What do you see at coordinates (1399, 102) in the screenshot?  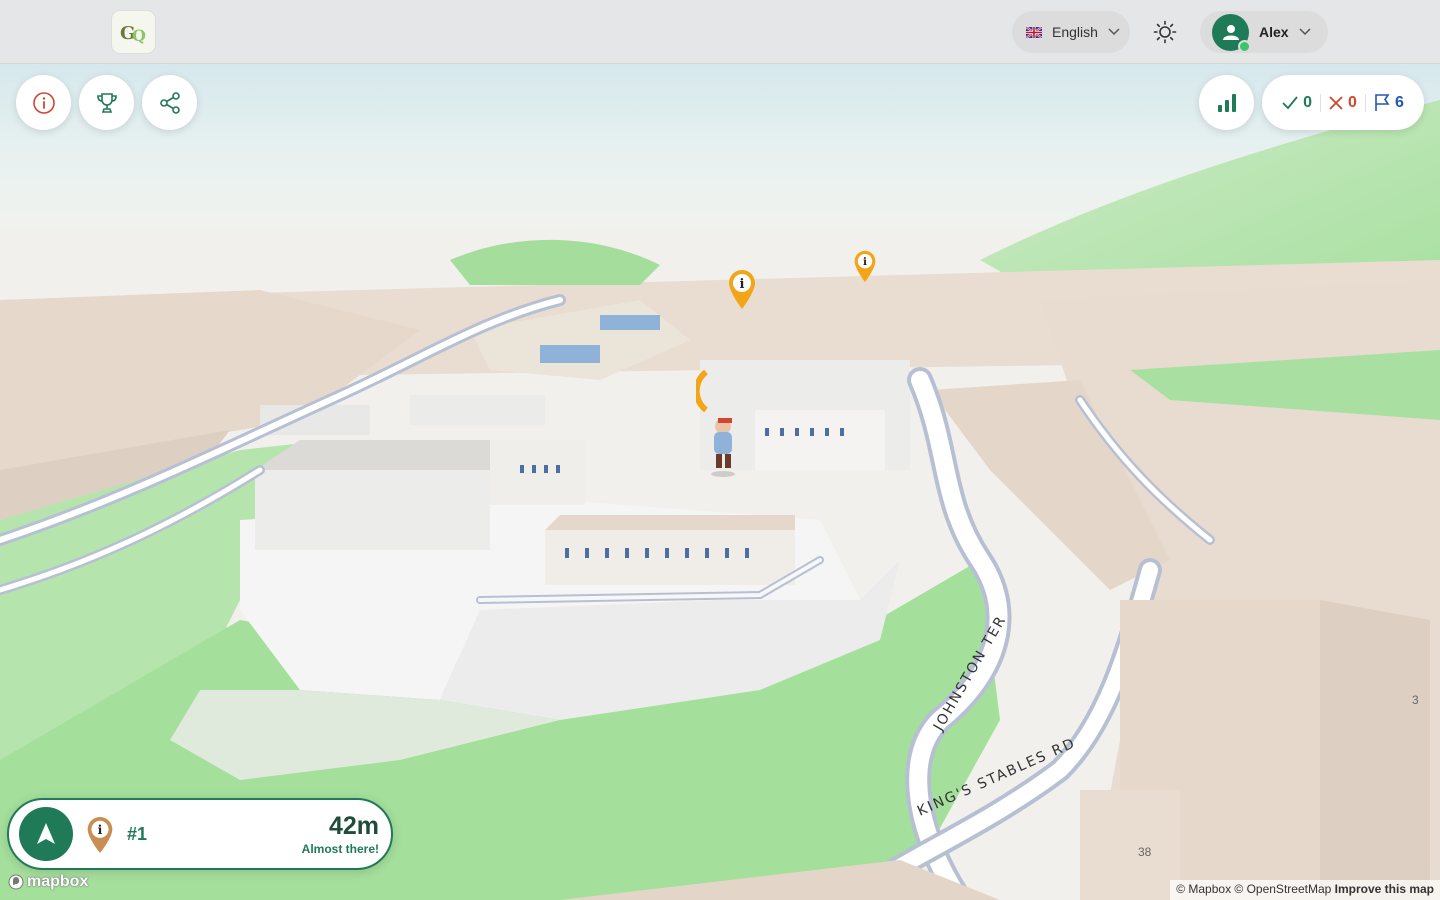 I see `flags-count-value: 6` at bounding box center [1399, 102].